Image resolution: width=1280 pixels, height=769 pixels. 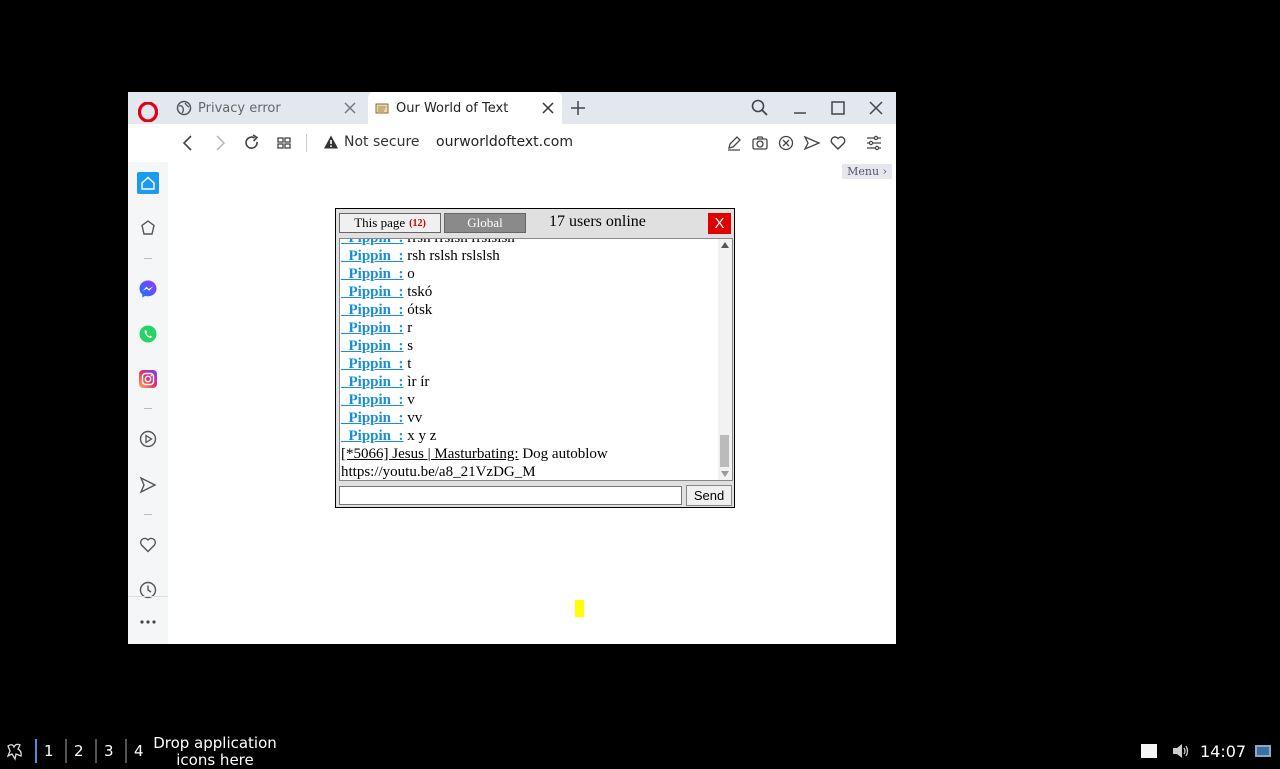 I want to click on chat-scrollbar, so click(x=725, y=359).